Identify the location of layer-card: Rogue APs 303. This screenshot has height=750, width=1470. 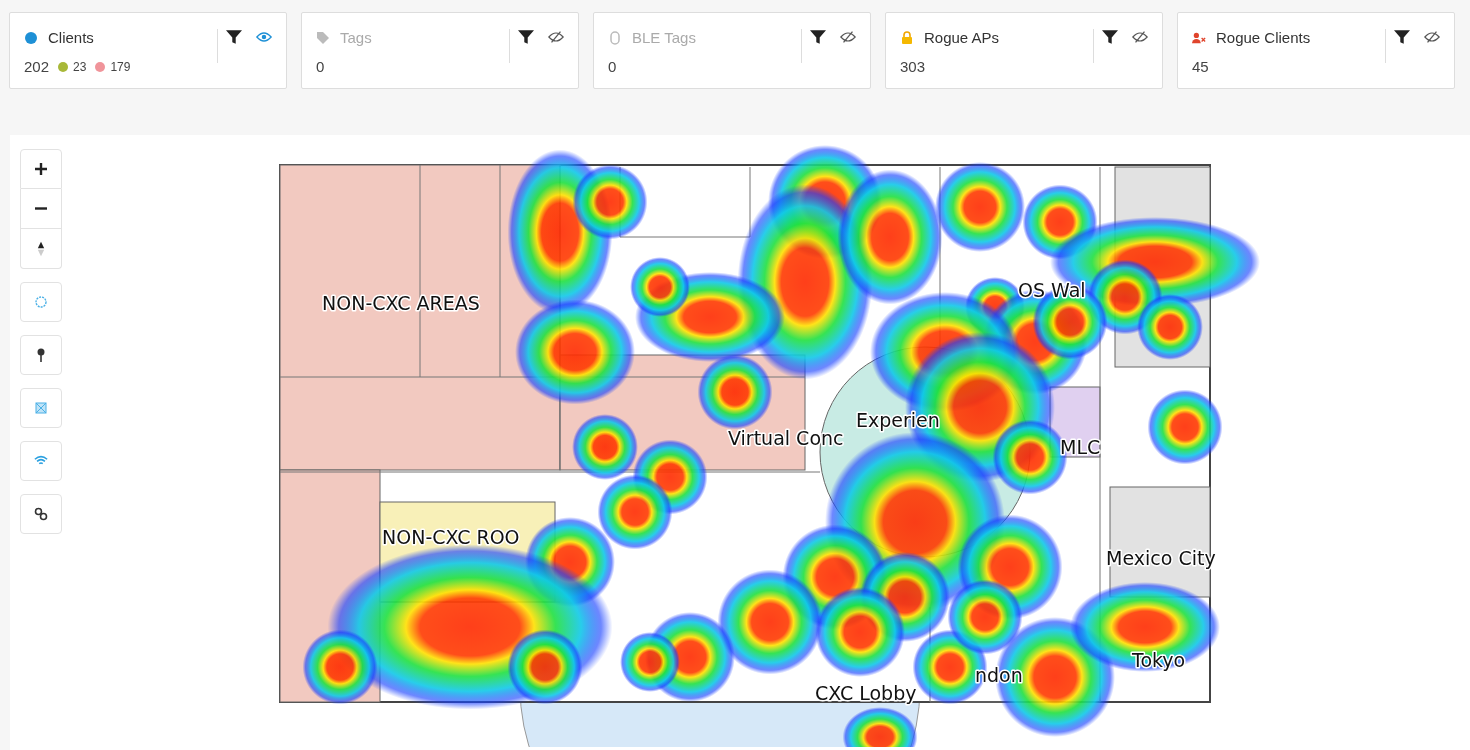
(1024, 50).